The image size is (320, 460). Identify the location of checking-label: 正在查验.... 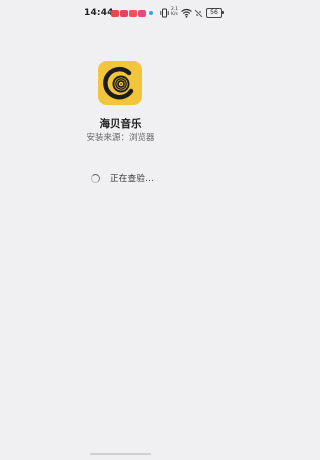
(132, 179).